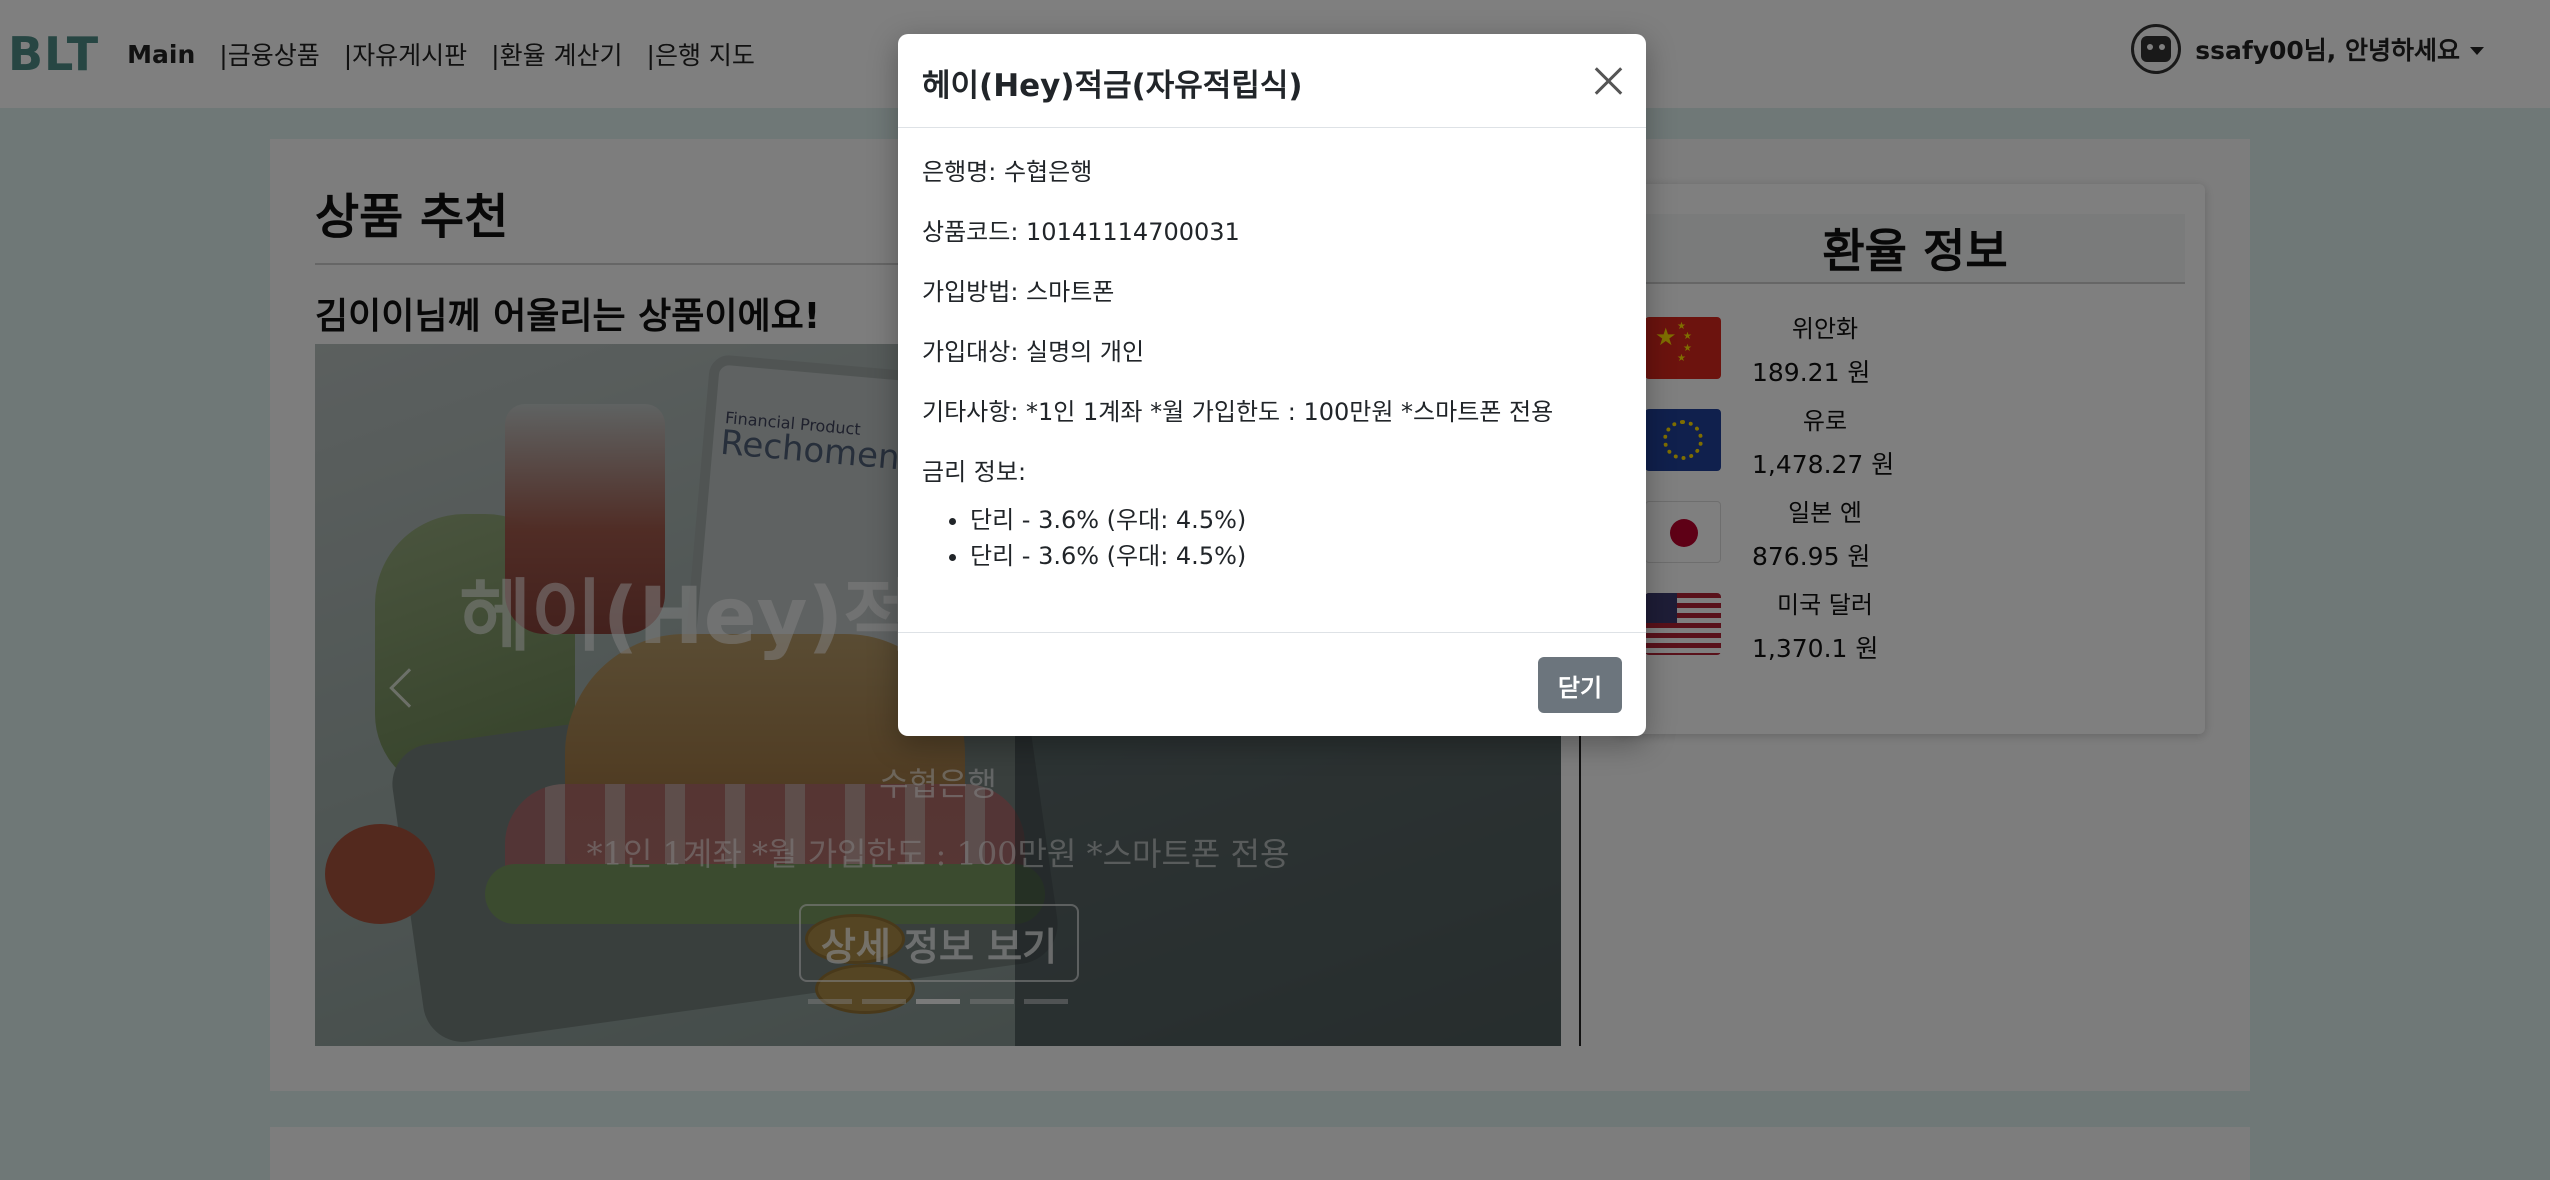 This screenshot has height=1180, width=2550. I want to click on modal-header: 헤이(Hey)적금(자유적립식), so click(1272, 81).